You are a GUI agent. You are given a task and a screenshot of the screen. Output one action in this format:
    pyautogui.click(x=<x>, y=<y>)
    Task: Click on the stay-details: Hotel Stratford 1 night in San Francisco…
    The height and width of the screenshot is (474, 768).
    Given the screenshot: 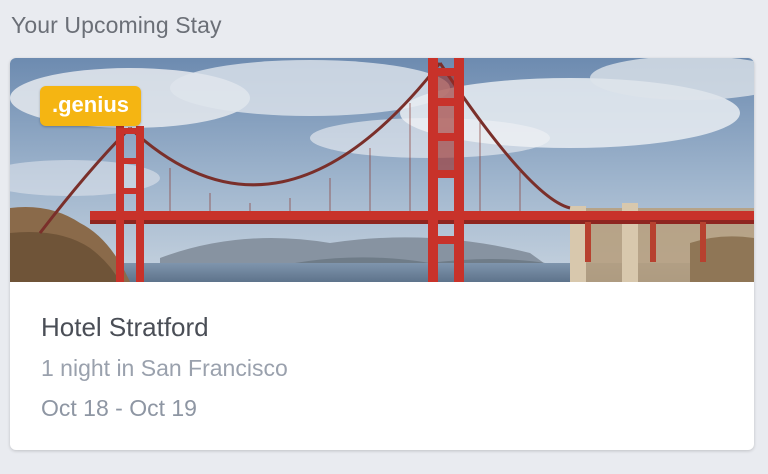 What is the action you would take?
    pyautogui.click(x=164, y=367)
    